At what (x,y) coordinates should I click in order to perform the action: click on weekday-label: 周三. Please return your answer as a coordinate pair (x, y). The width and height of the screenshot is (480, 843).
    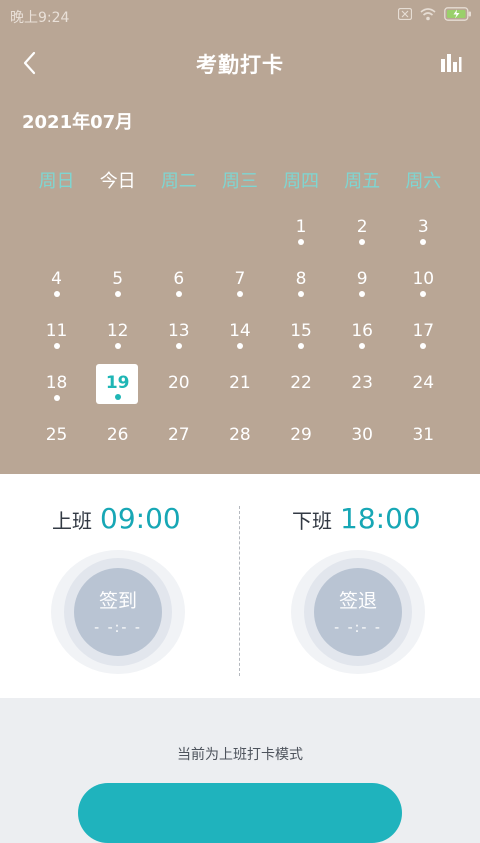
    Looking at the image, I should click on (239, 181).